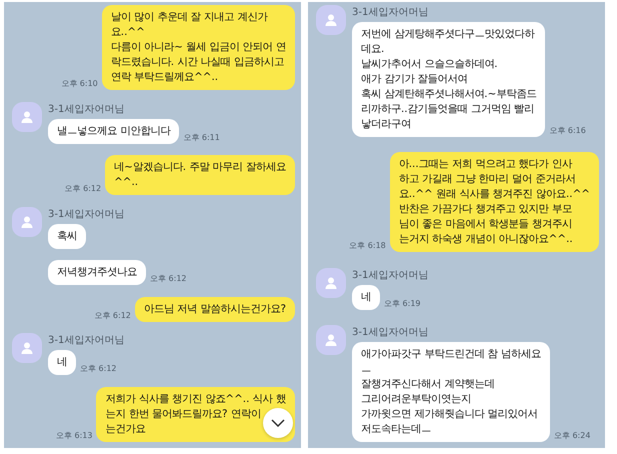 The width and height of the screenshot is (617, 454). Describe the element at coordinates (449, 79) in the screenshot. I see `received-message: 저번에 삼게탕해주셧다구ㅡ맛있었다하 데요. 날씨가추어서 으슬으슬하데여. 애가 감기가 잘들어서여 혹씨 삼계탄해주셧나해서여.~부탁좀드 리까하구..감기들엇을때 그거먹임 빨리 낳더라구여` at that location.